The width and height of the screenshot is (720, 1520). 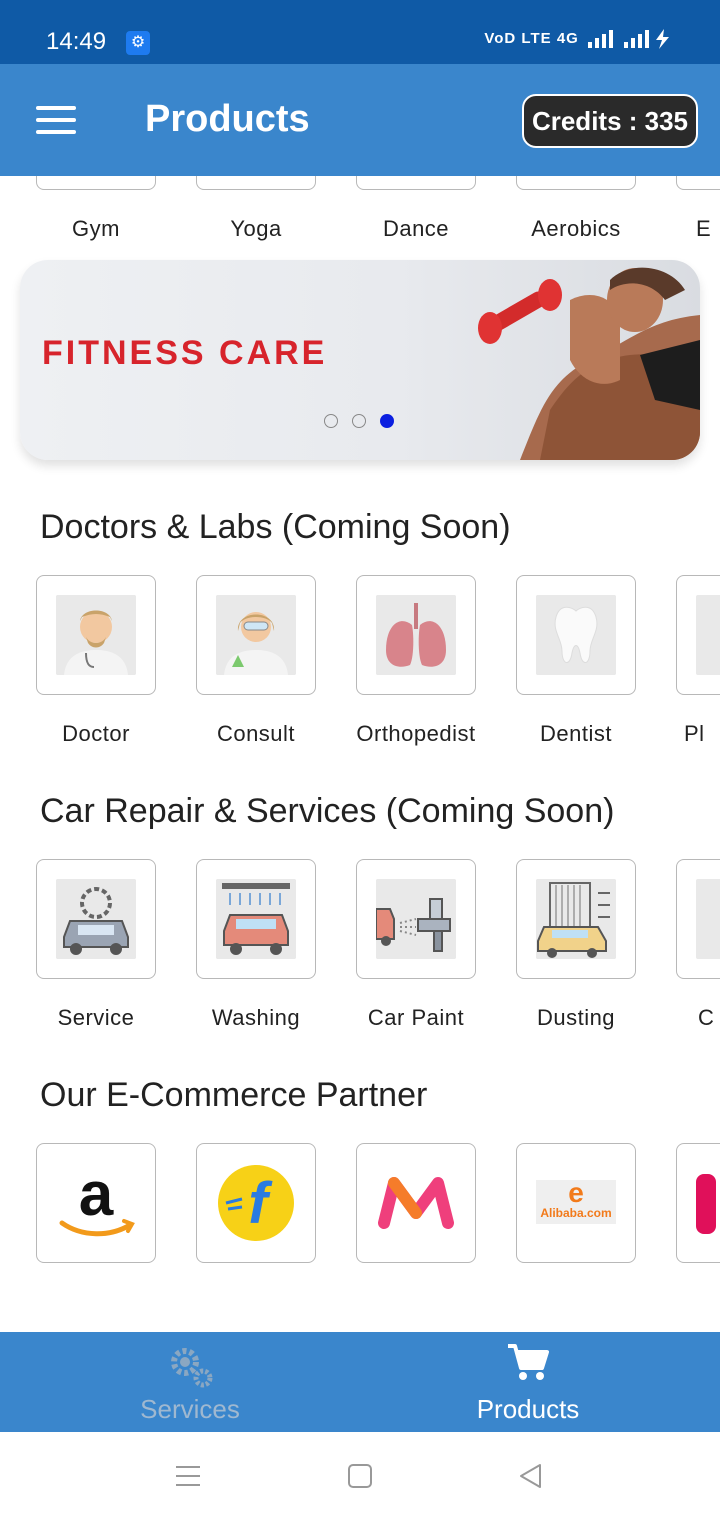 What do you see at coordinates (76, 41) in the screenshot?
I see `status-time: 14:49` at bounding box center [76, 41].